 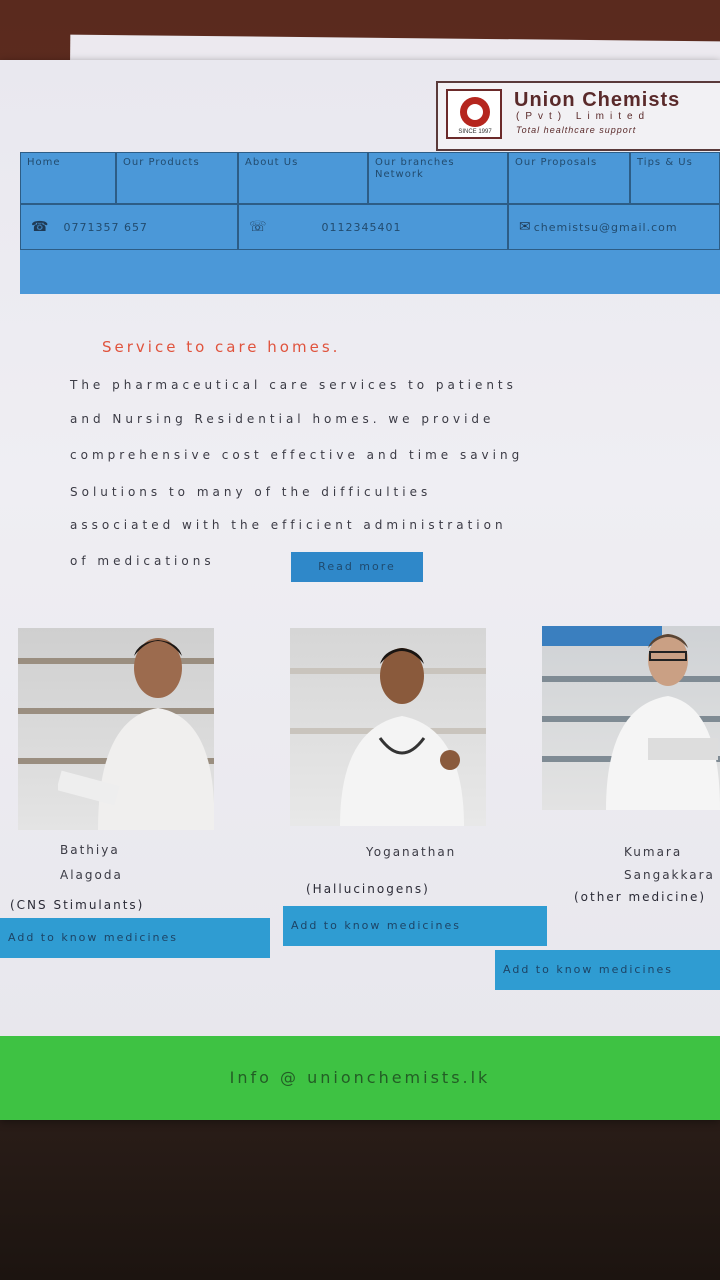 I want to click on pharmacist-name-3: Kumara, so click(x=653, y=852).